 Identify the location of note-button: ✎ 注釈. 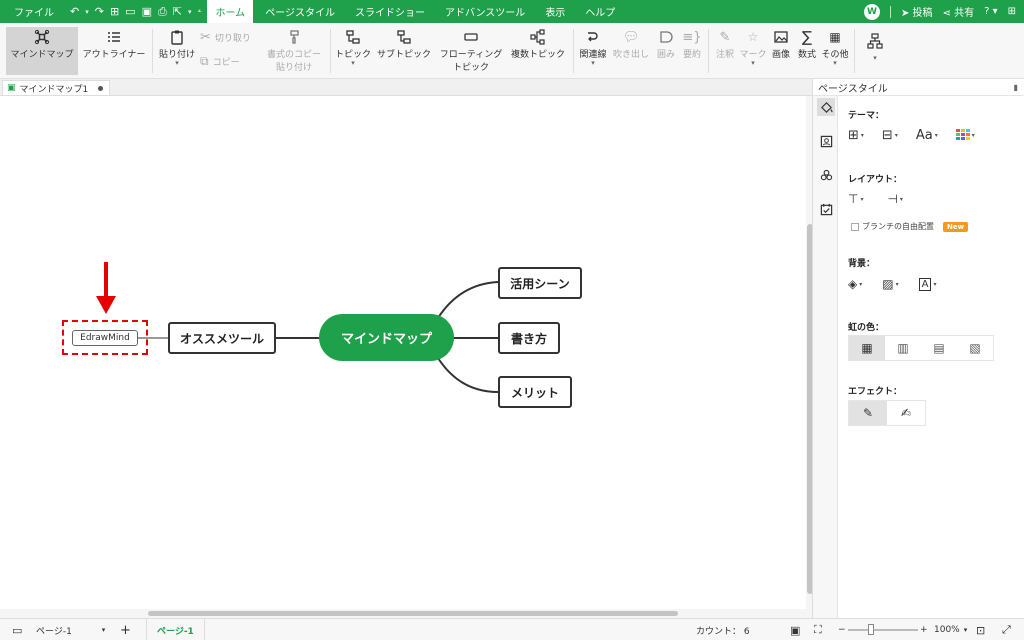
(725, 51).